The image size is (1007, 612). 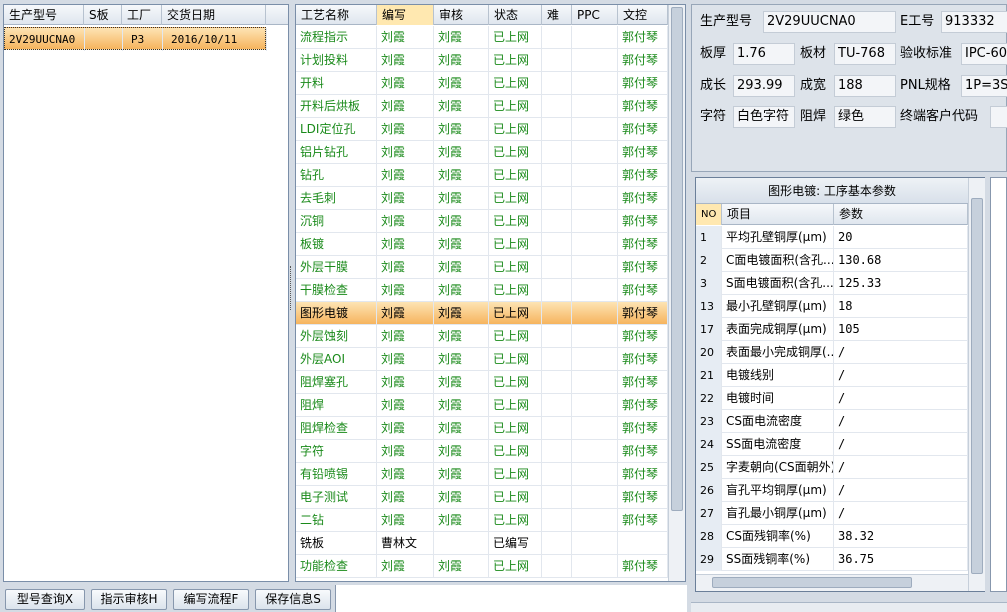 I want to click on col-status: 状态, so click(x=515, y=15).